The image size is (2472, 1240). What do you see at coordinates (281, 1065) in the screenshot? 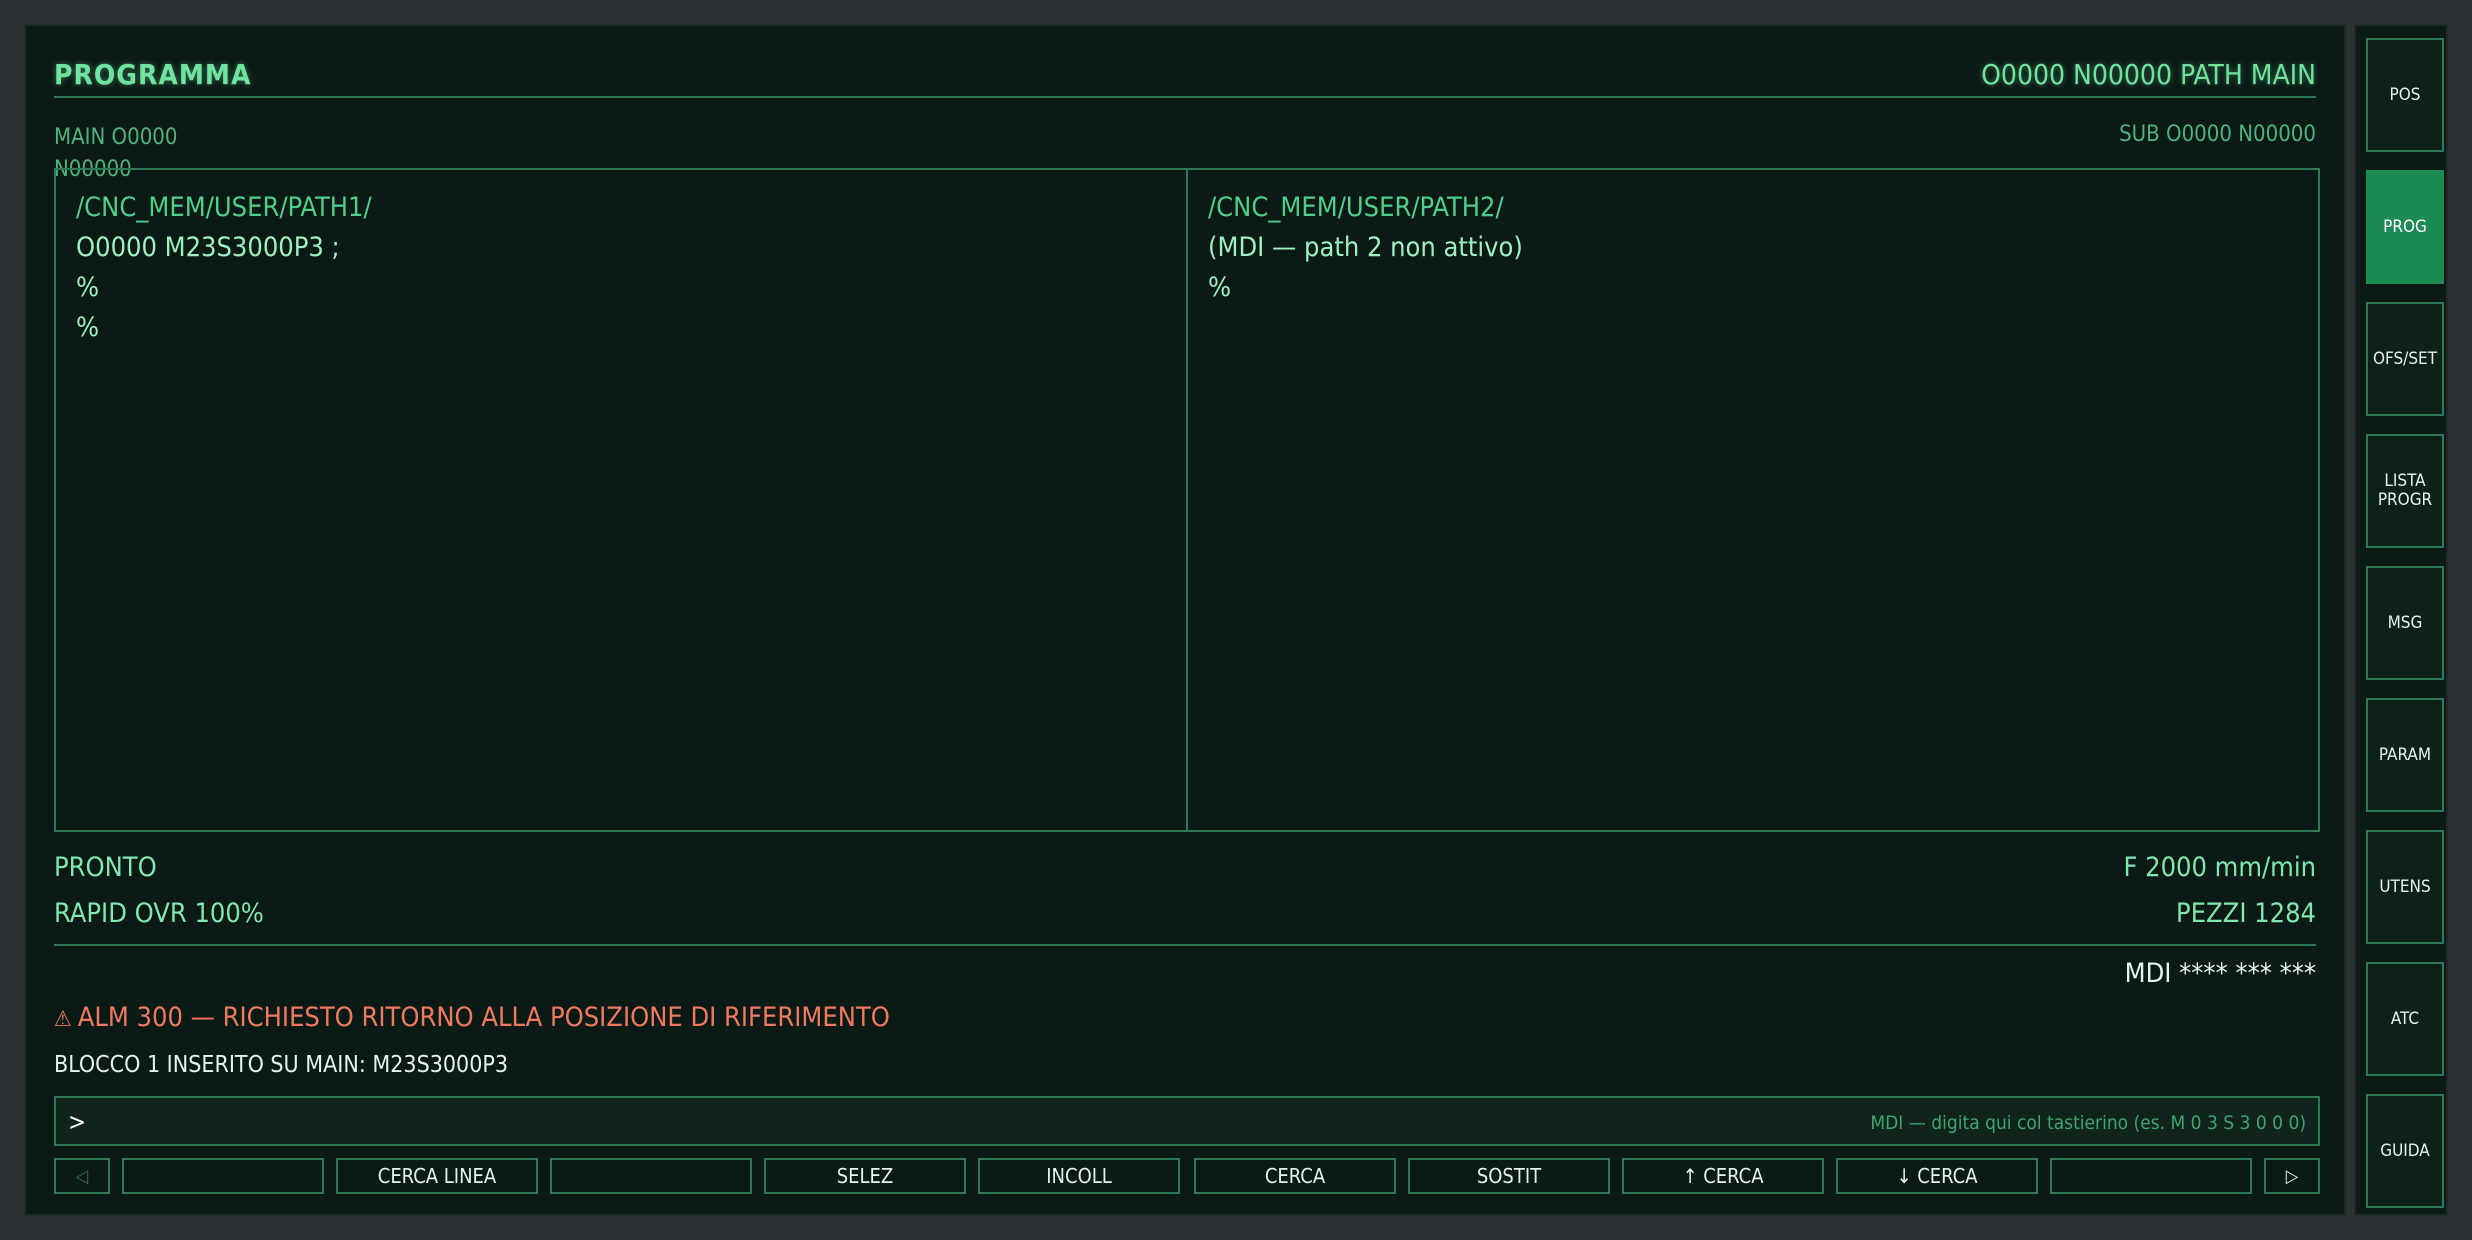
I see `info-message: BLOCCO 1 INSERITO SU MAIN: M23S3000P3` at bounding box center [281, 1065].